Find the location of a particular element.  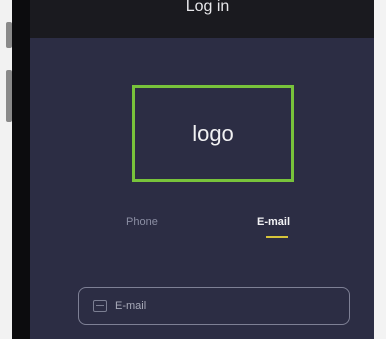

tab-email: E-mail is located at coordinates (273, 222).